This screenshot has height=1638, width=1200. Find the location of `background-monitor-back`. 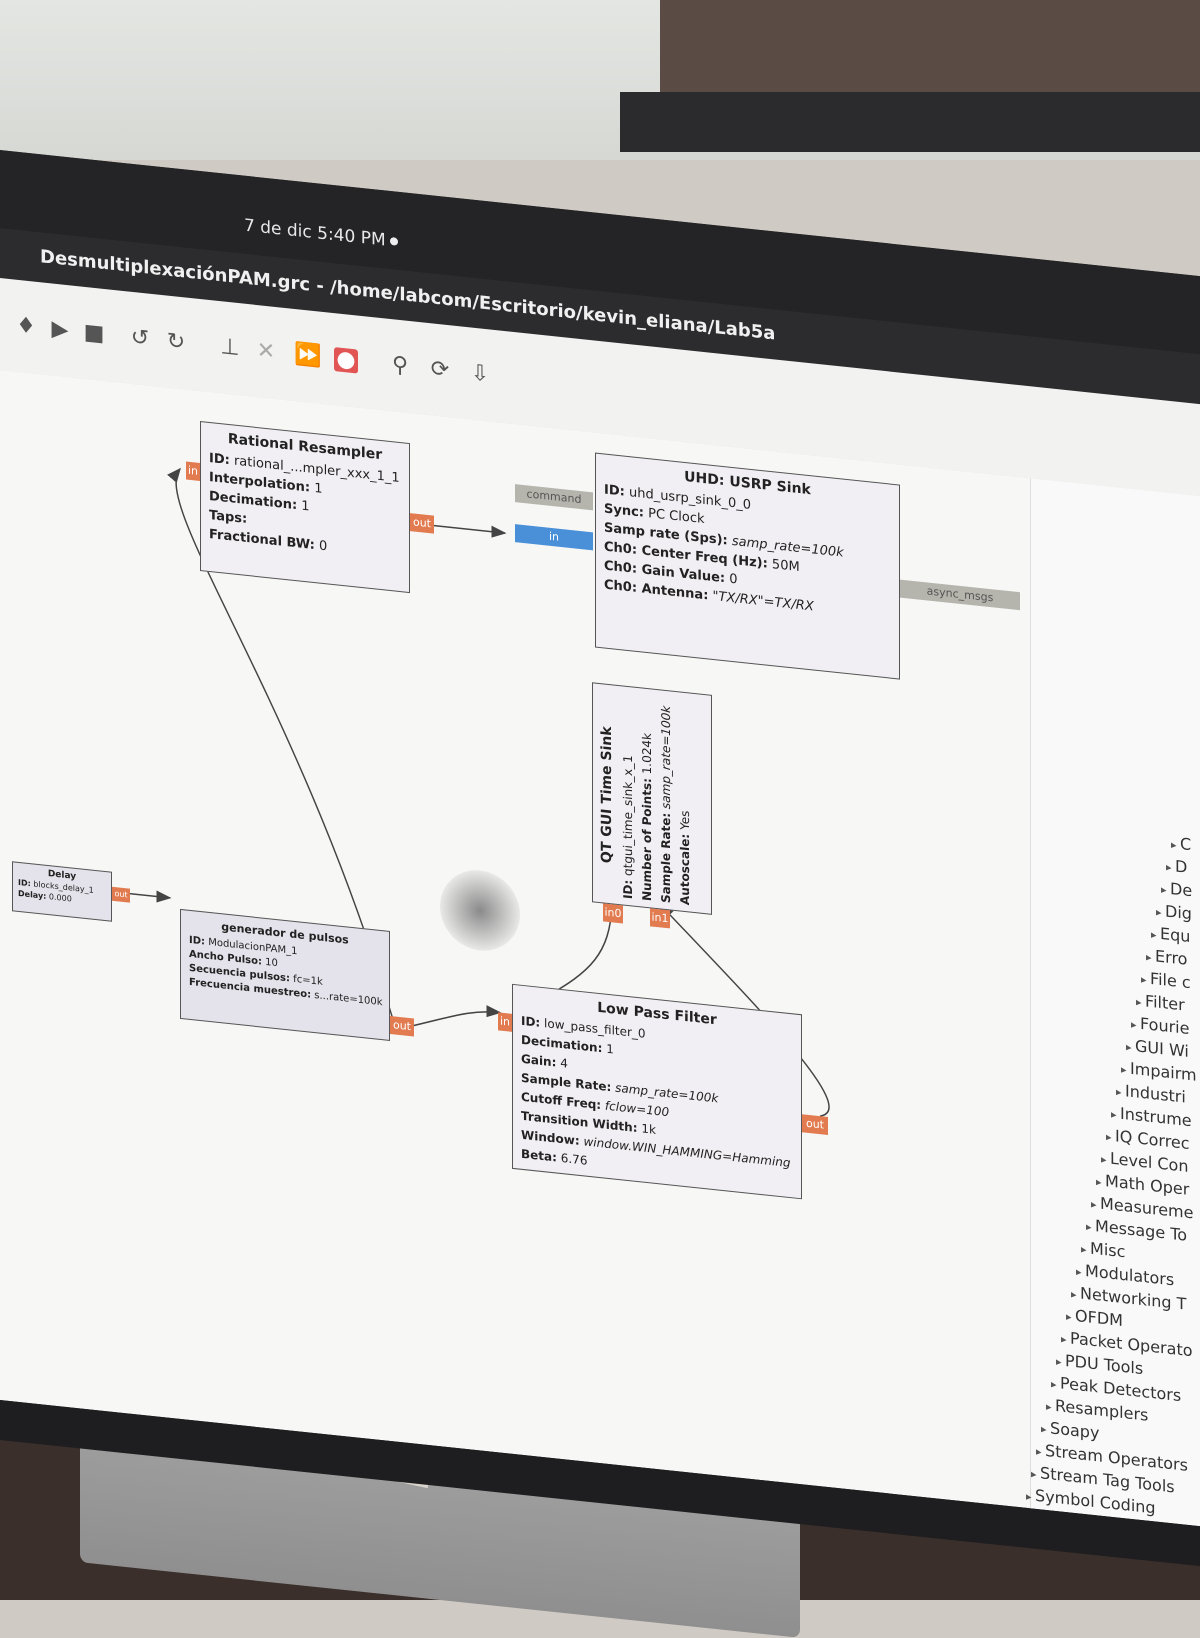

background-monitor-back is located at coordinates (910, 122).